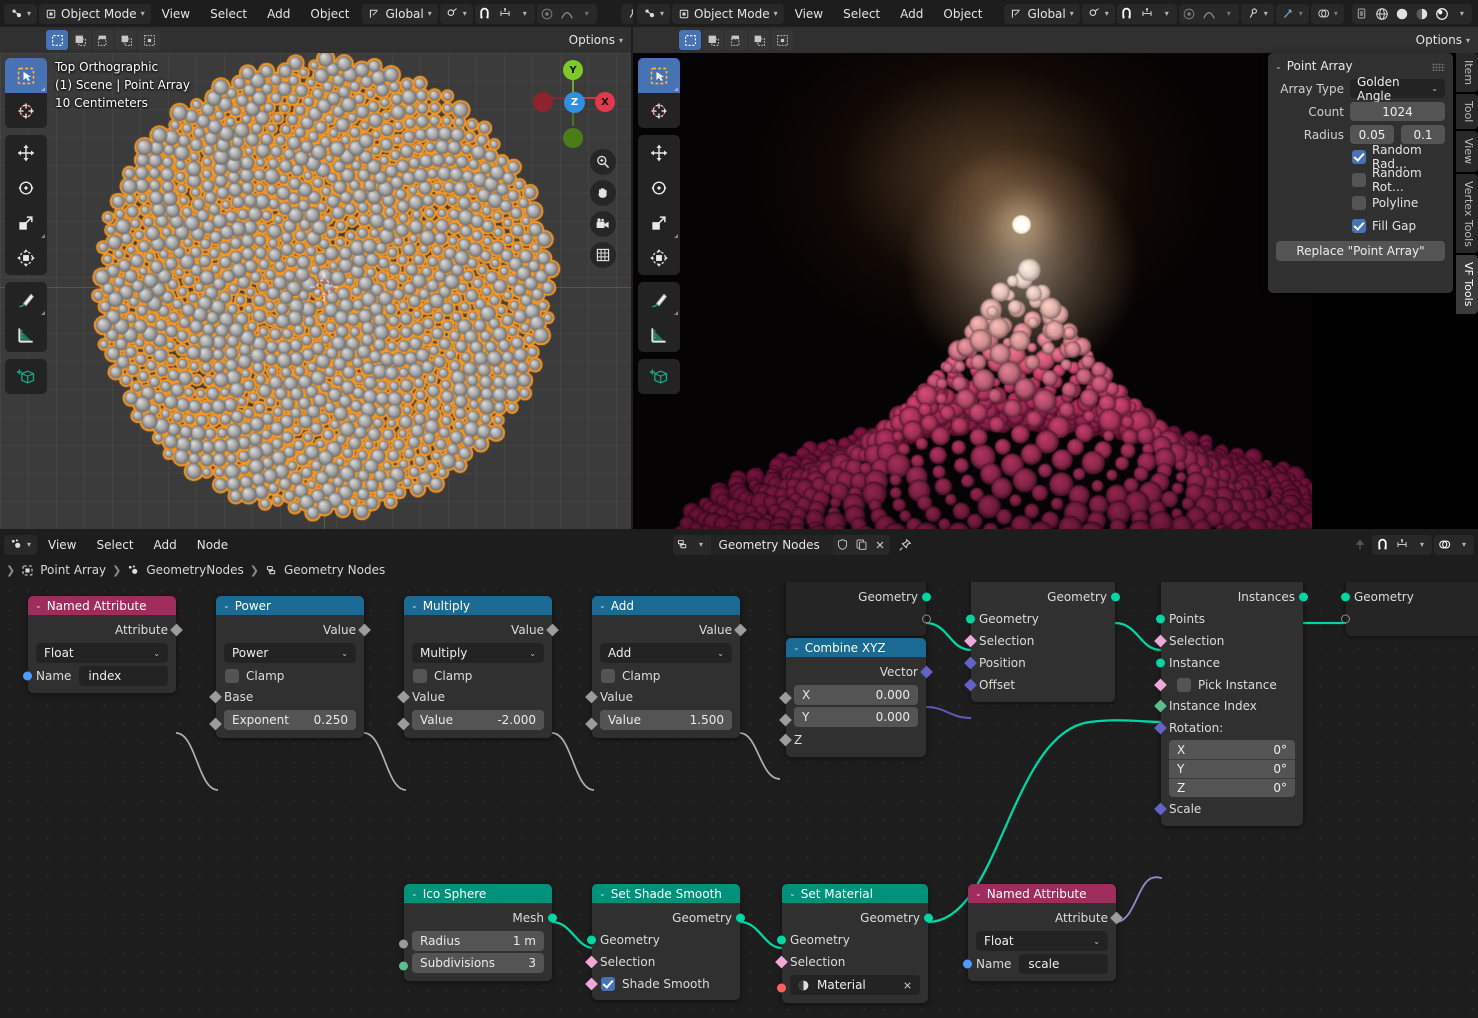  Describe the element at coordinates (1359, 226) in the screenshot. I see `fill-gap-checkbox` at that location.